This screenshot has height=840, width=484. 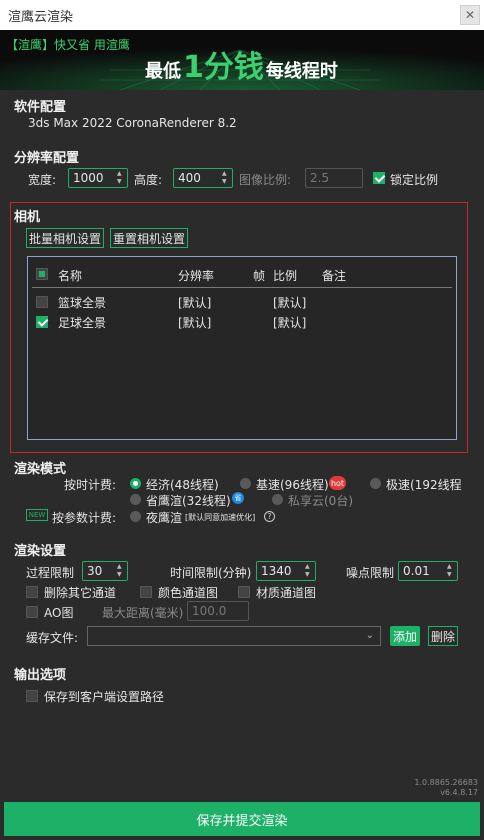 I want to click on fast-label: 极速(192线程, so click(x=424, y=484).